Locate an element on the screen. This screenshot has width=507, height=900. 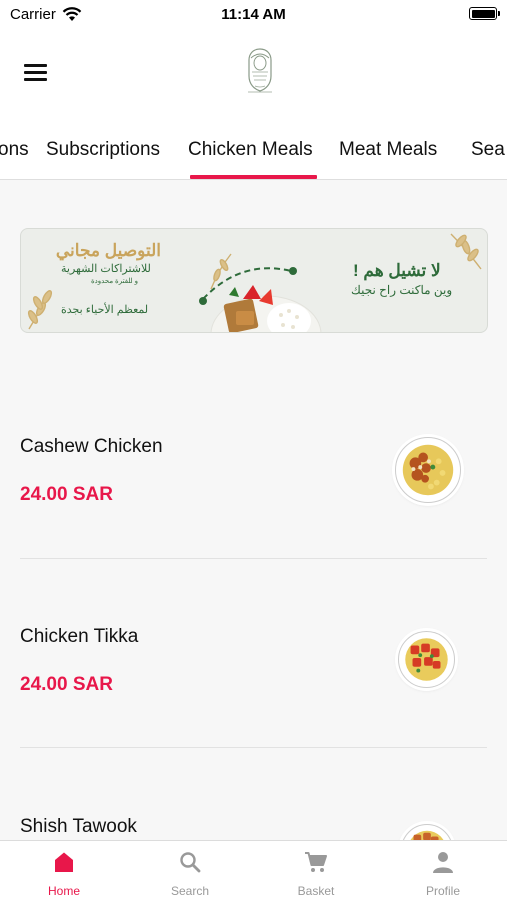
home-icon is located at coordinates (64, 862).